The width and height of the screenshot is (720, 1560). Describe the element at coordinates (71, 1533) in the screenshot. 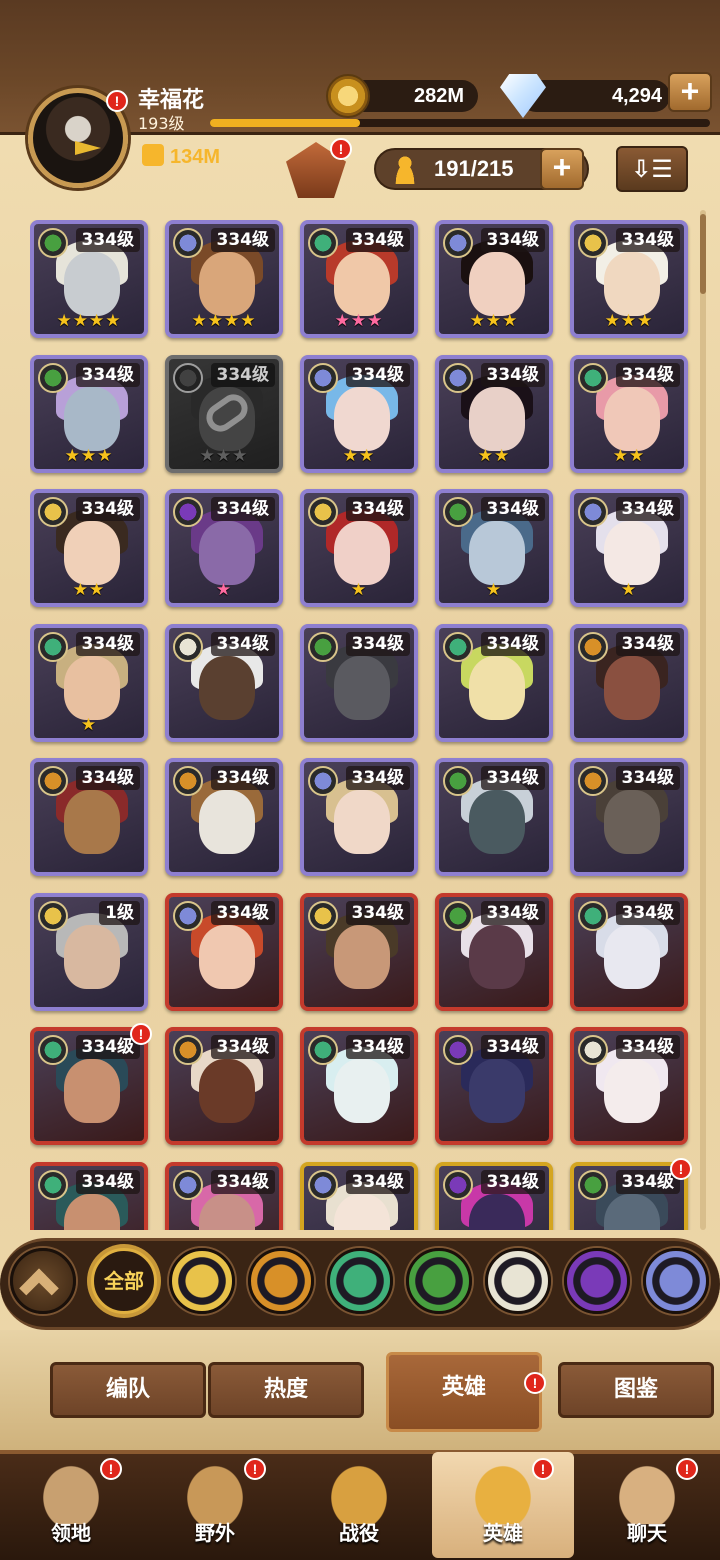

I see `nav-label: 领地` at that location.